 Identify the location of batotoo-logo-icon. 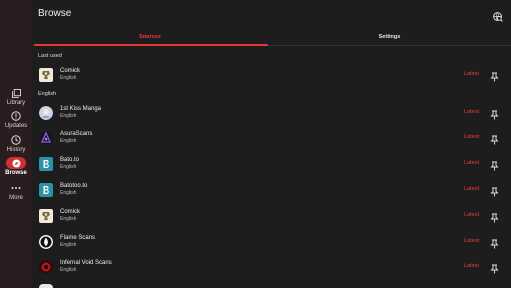
(46, 190).